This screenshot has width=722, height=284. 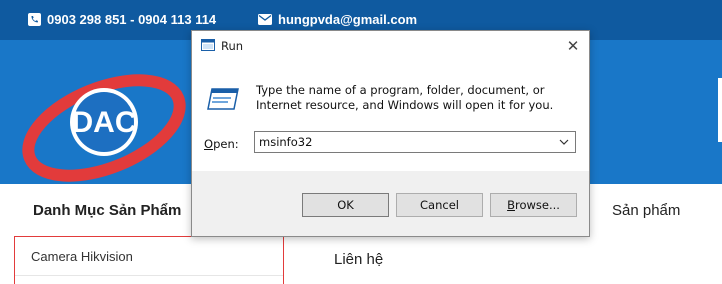 I want to click on phone-icon, so click(x=34, y=19).